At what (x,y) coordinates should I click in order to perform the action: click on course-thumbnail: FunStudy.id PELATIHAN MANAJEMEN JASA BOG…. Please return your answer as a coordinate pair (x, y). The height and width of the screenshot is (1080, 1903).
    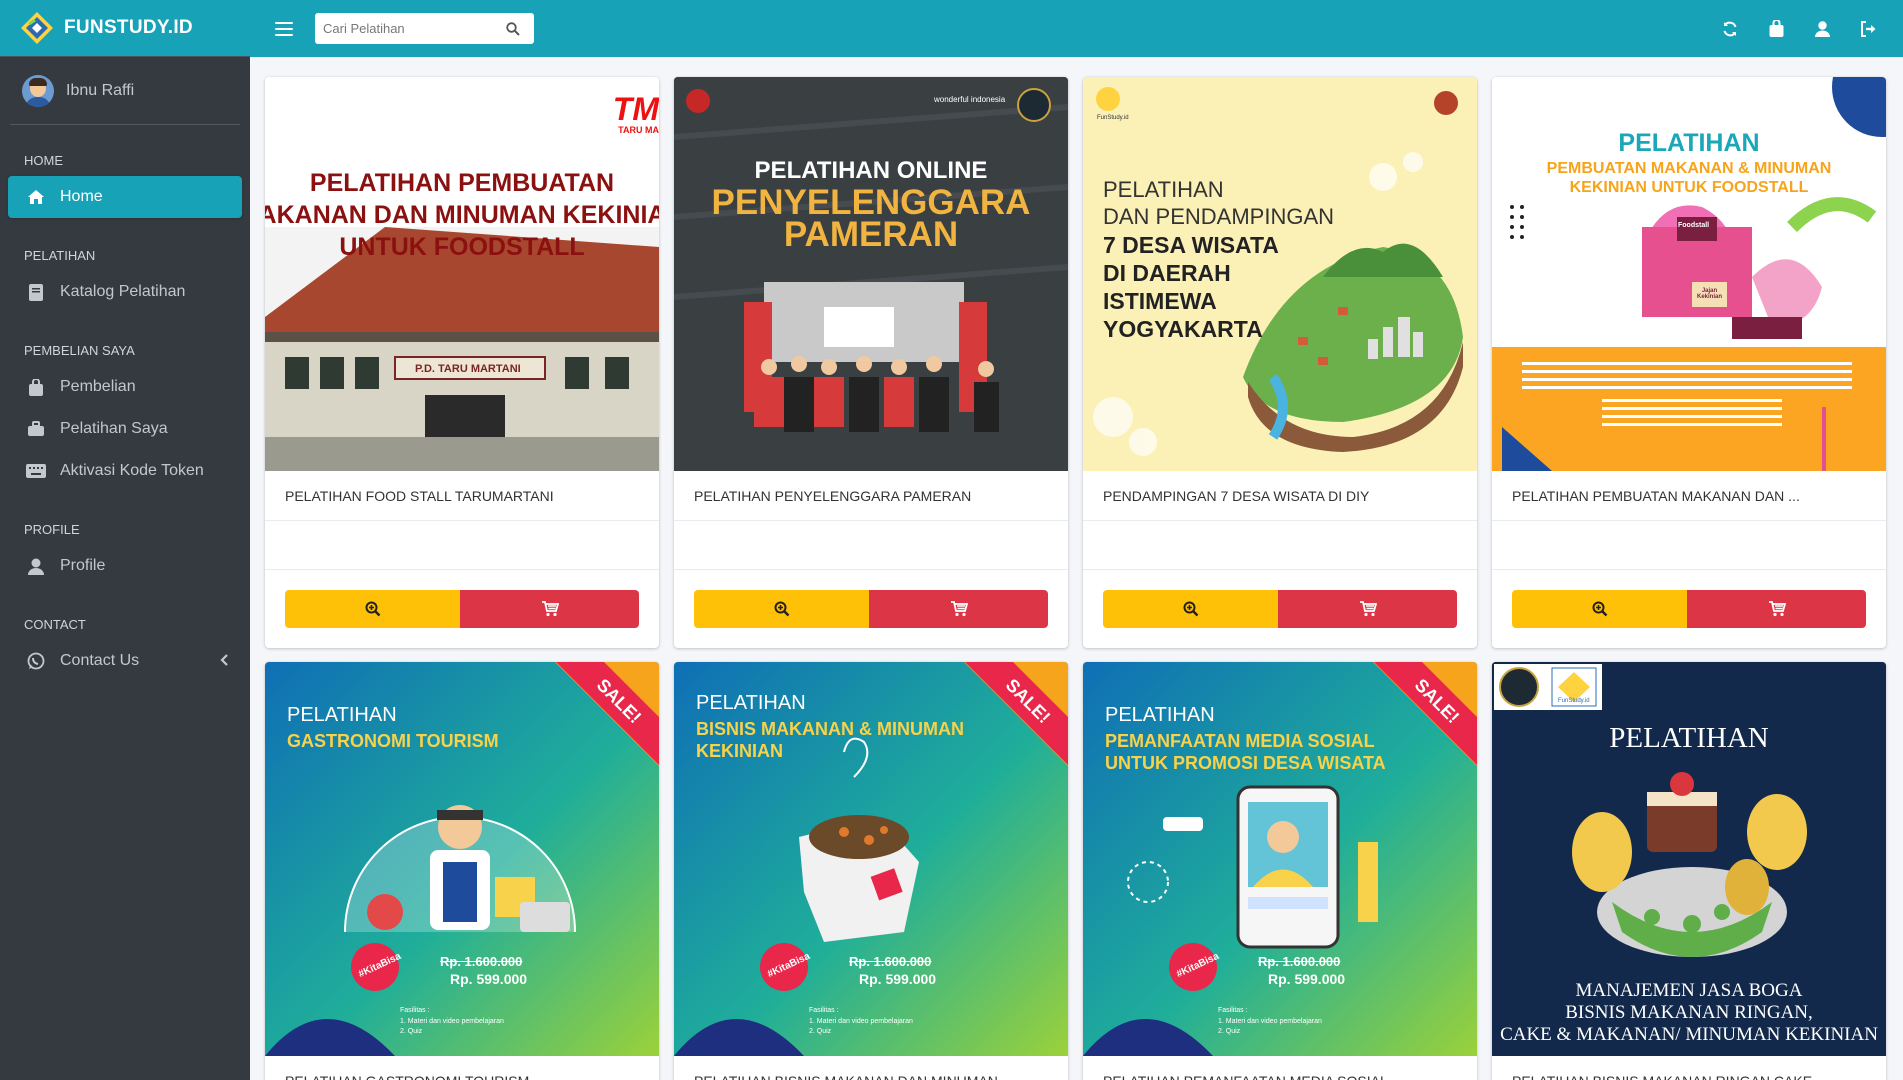
    Looking at the image, I should click on (1689, 859).